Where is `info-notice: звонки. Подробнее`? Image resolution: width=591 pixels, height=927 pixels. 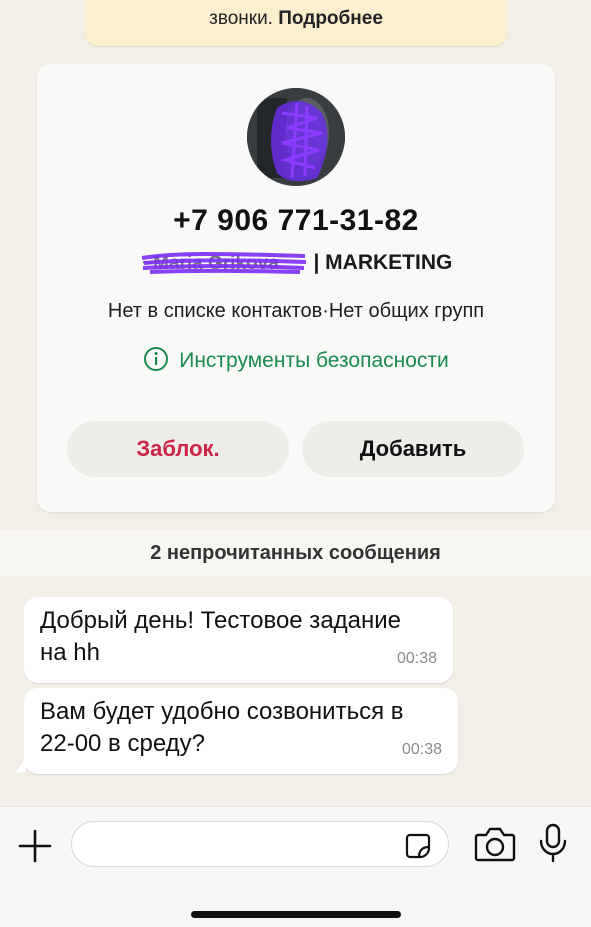
info-notice: звонки. Подробнее is located at coordinates (296, 23).